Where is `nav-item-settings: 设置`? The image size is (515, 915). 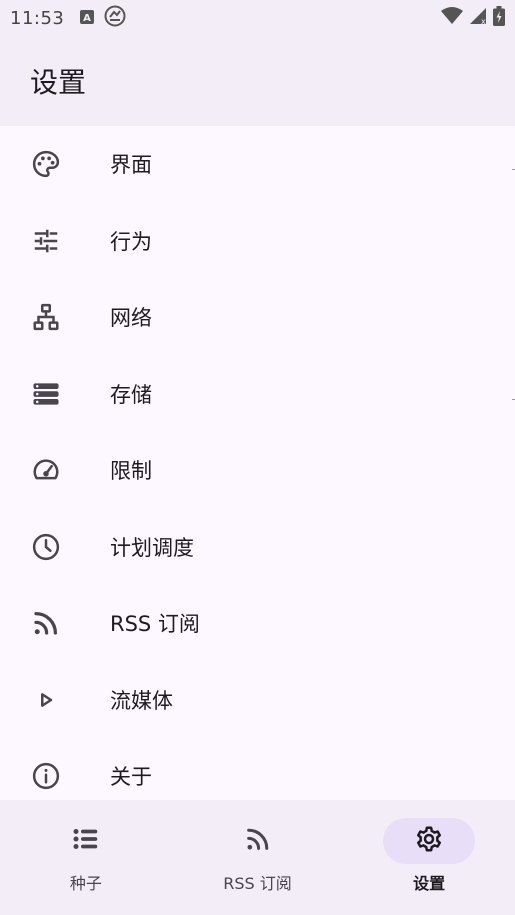 nav-item-settings: 设置 is located at coordinates (429, 857).